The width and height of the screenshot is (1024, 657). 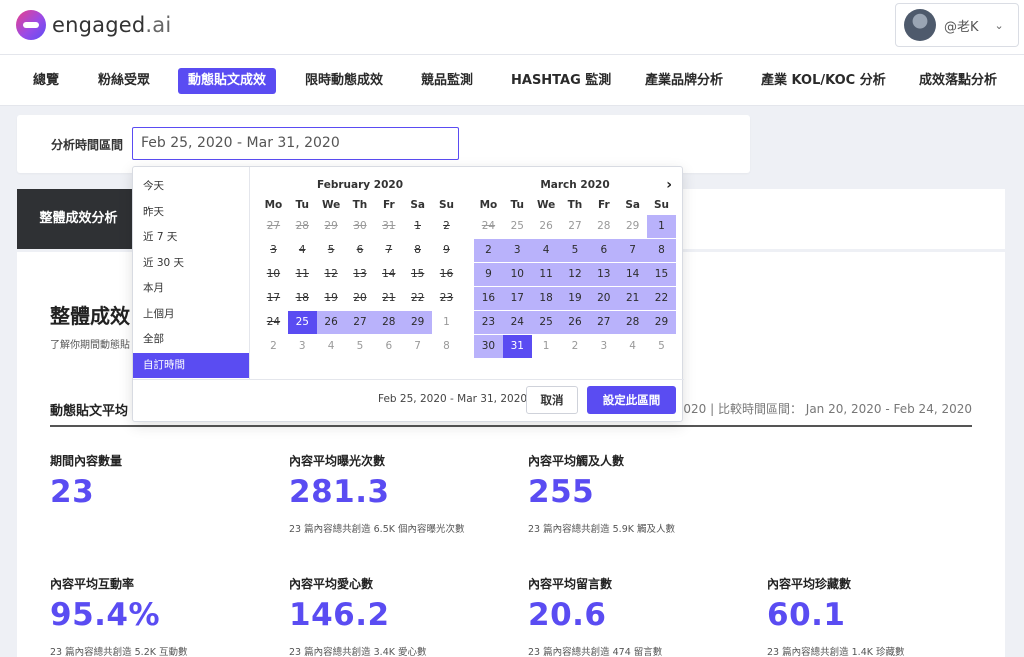 I want to click on calendar-day: 13, so click(x=604, y=274).